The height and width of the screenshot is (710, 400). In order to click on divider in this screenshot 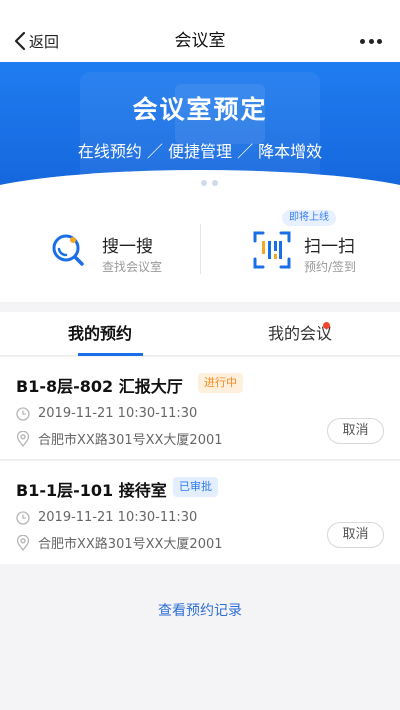, I will do `click(200, 249)`.